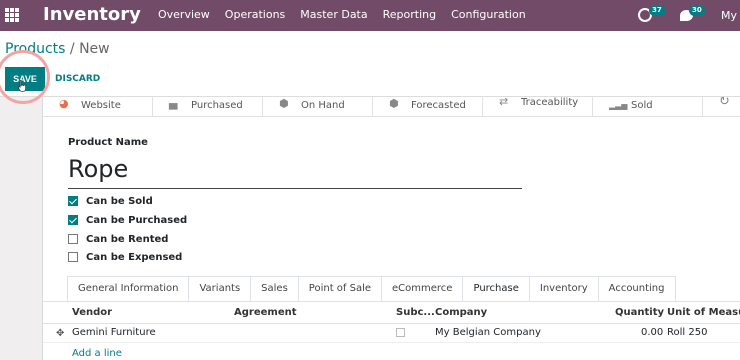 The height and width of the screenshot is (360, 740). I want to click on smart-button-sold: ▂▃▅ Sold, so click(648, 106).